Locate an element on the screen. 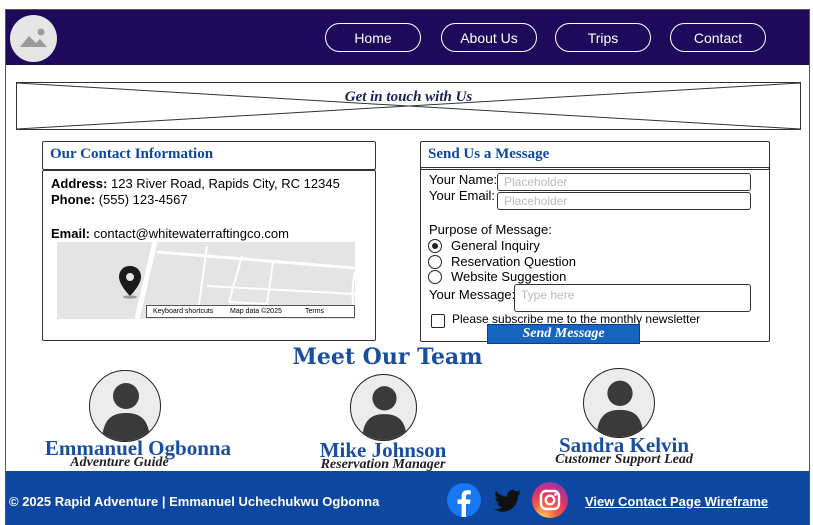 This screenshot has height=525, width=813. map-data-text: Map data ©2025 is located at coordinates (256, 311).